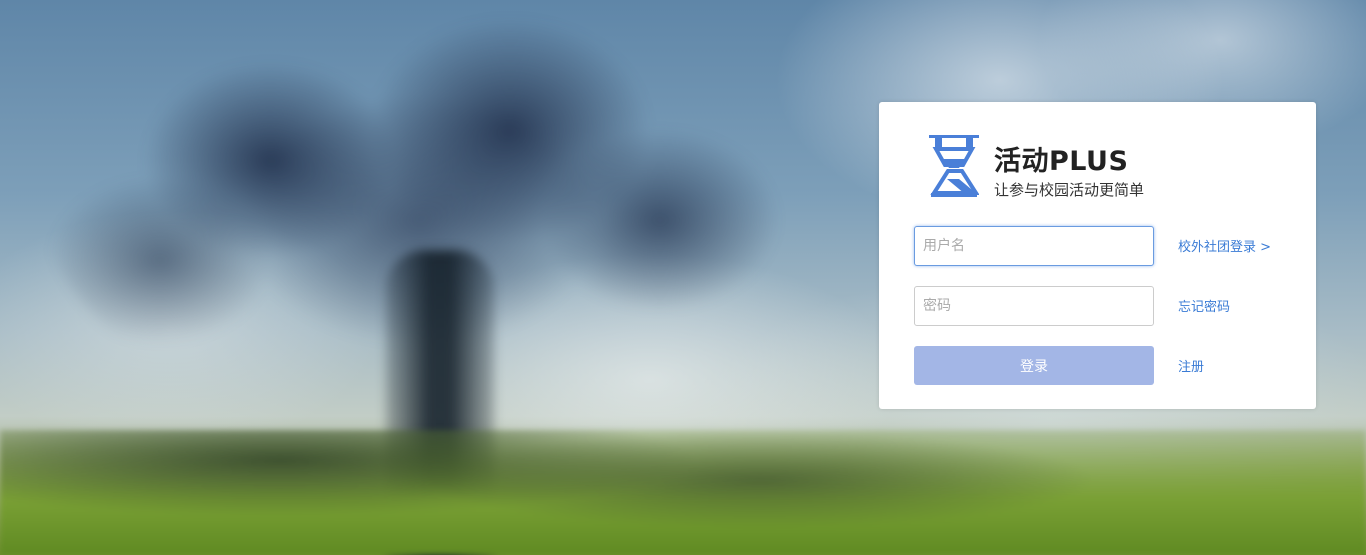  Describe the element at coordinates (1224, 245) in the screenshot. I see `outside-club-login-link: 校外社团登录 >` at that location.